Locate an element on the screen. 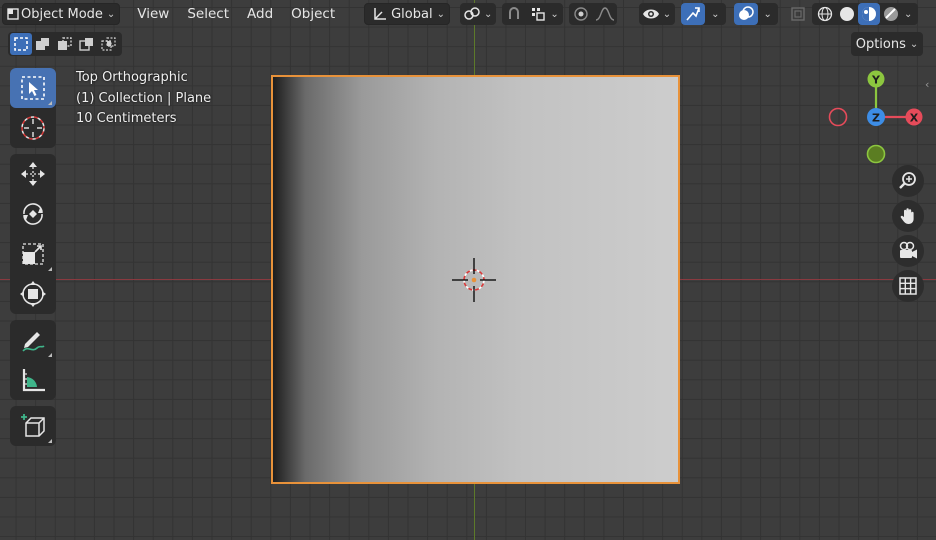 The height and width of the screenshot is (540, 936). collection-object-text: (1) Collection | Plane is located at coordinates (144, 98).